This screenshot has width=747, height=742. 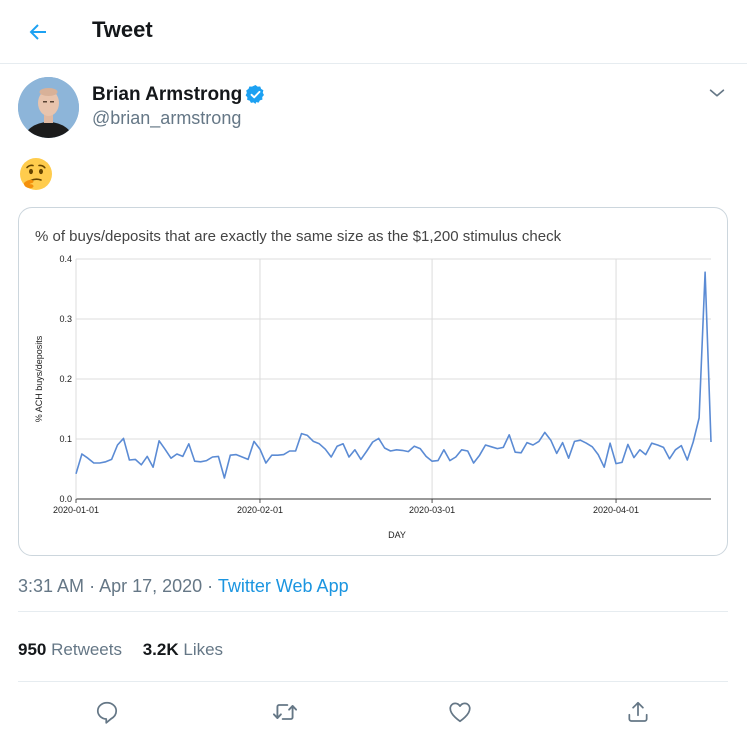 What do you see at coordinates (432, 510) in the screenshot?
I see `x-tick-label: 2020-03-01` at bounding box center [432, 510].